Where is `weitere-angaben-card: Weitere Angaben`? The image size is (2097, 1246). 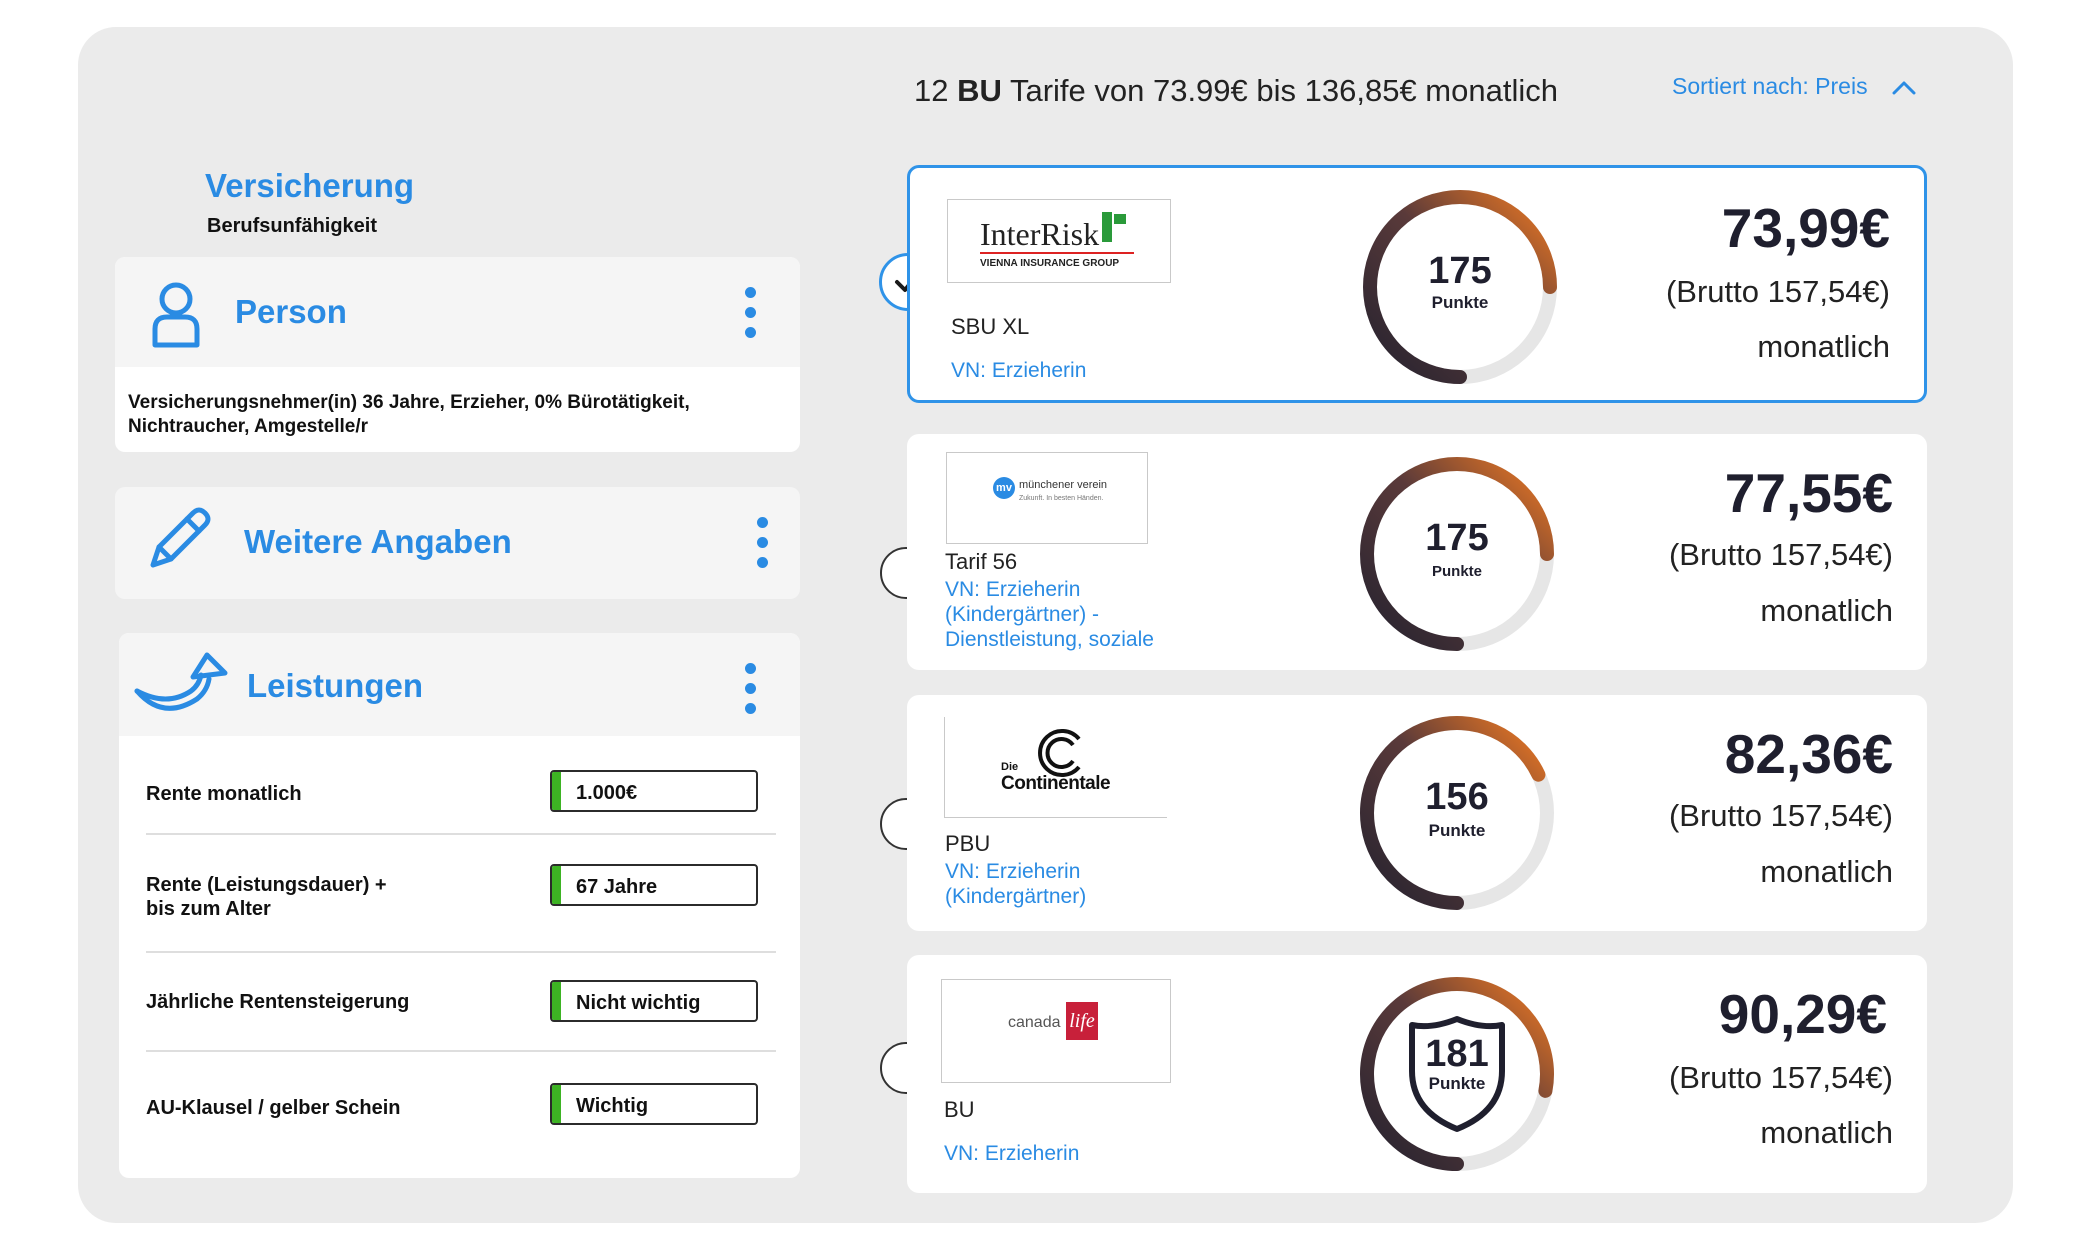
weitere-angaben-card: Weitere Angaben is located at coordinates (457, 543).